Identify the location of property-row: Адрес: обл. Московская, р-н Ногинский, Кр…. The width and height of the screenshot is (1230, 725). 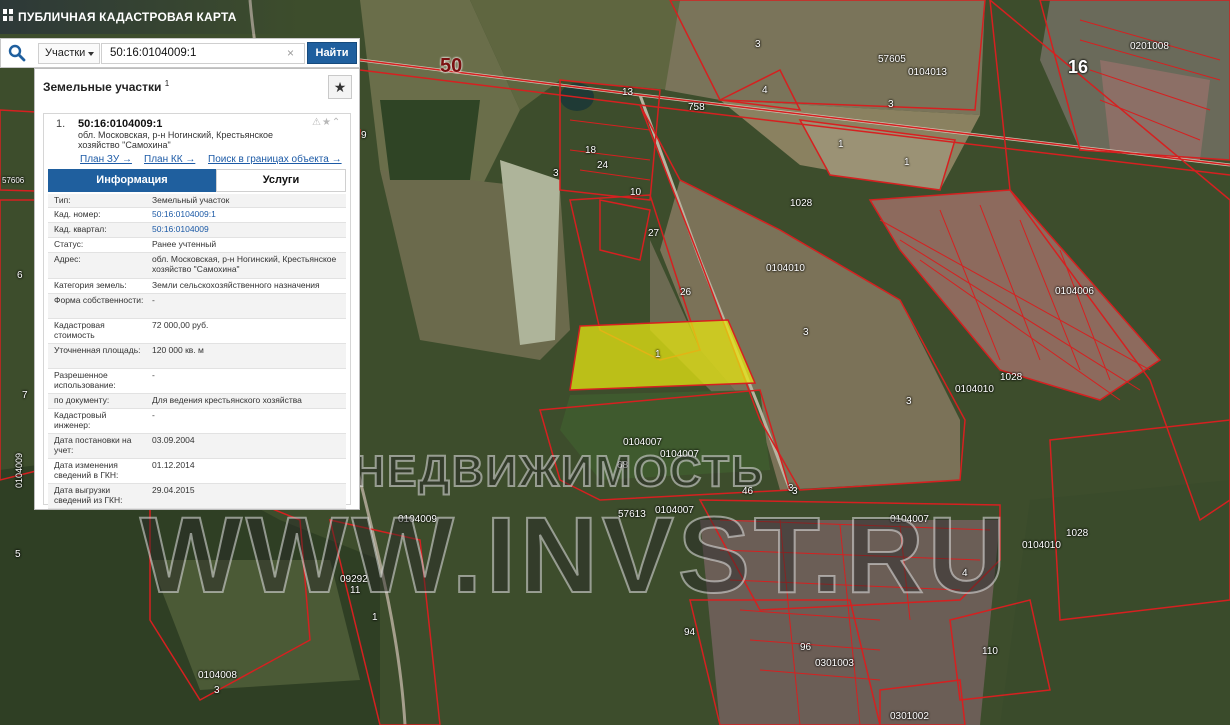
(197, 266).